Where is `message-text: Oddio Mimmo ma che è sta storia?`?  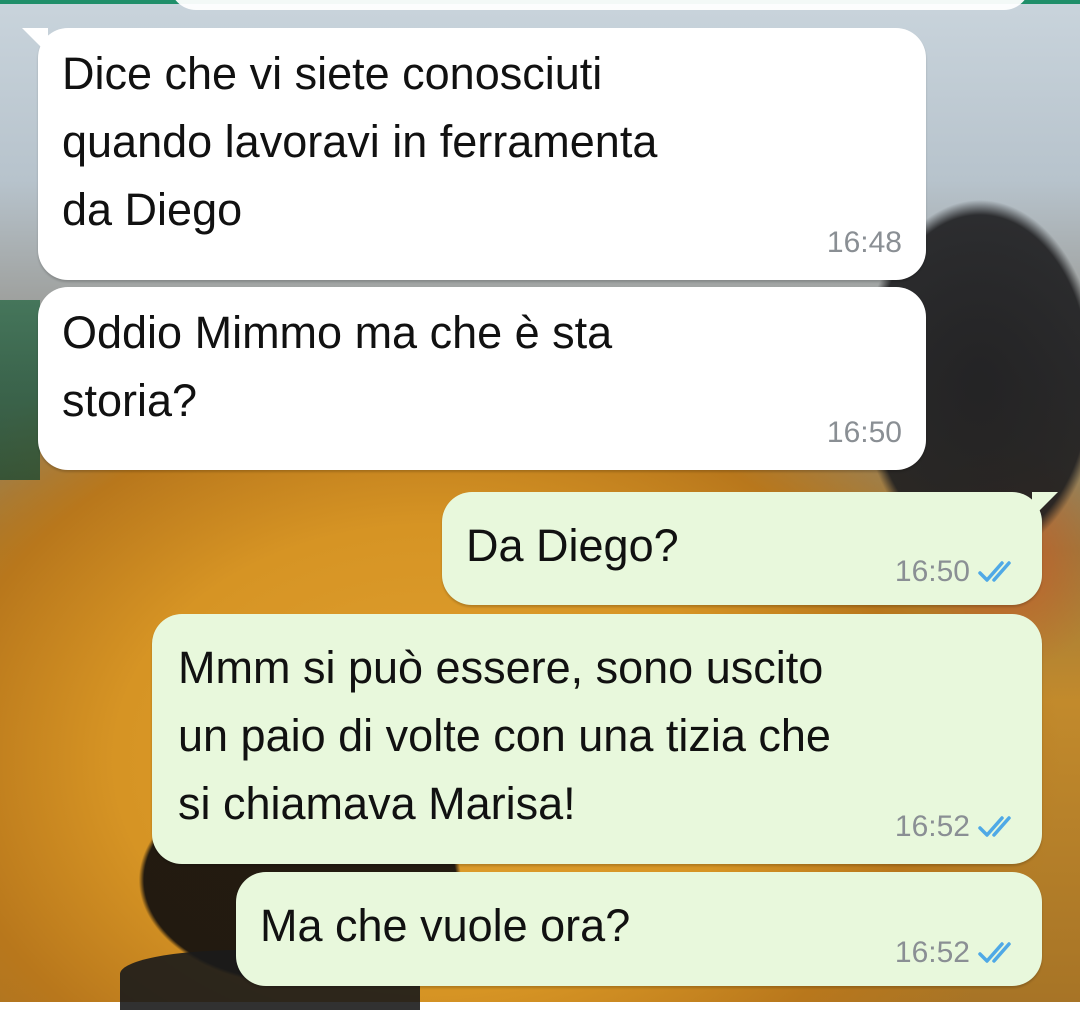 message-text: Oddio Mimmo ma che è sta storia? is located at coordinates (337, 366).